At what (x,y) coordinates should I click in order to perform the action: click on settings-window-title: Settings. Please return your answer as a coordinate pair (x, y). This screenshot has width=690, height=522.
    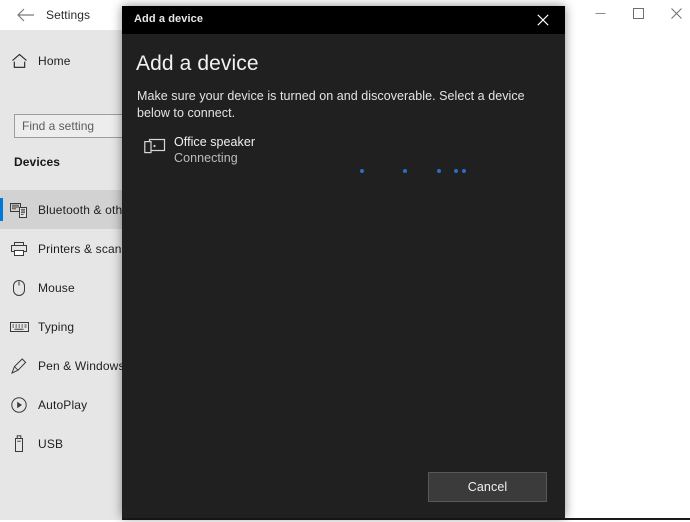
    Looking at the image, I should click on (68, 15).